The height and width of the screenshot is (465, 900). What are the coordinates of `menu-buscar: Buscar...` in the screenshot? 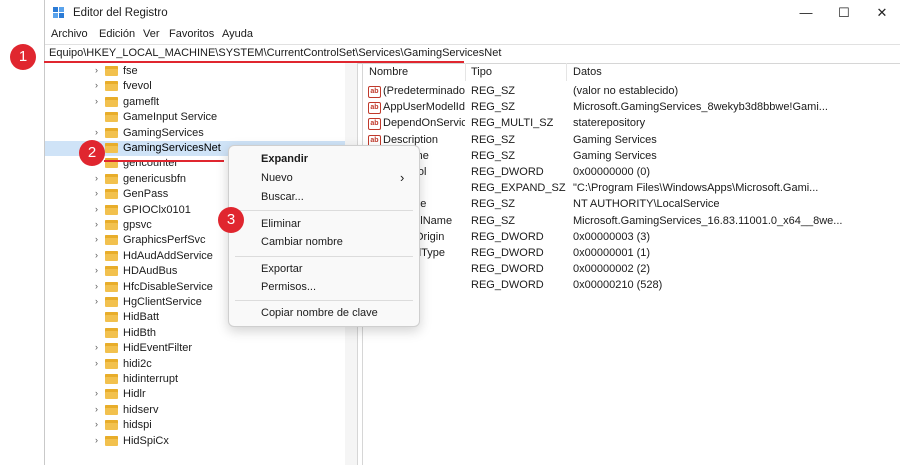 It's located at (282, 197).